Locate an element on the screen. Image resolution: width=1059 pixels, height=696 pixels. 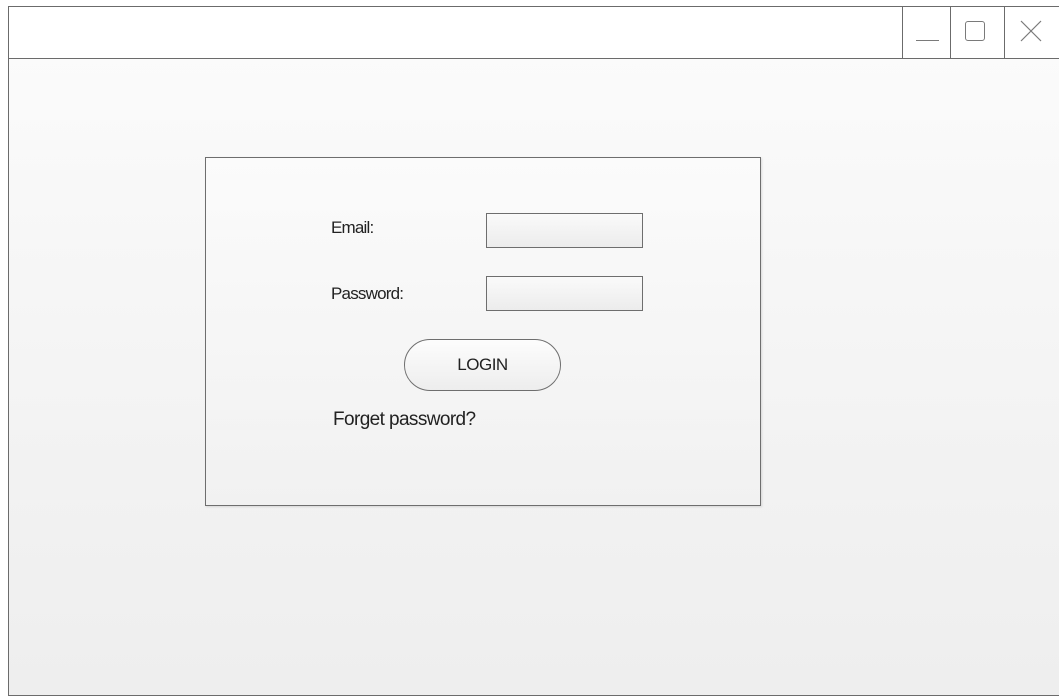
maximize-icon is located at coordinates (975, 31).